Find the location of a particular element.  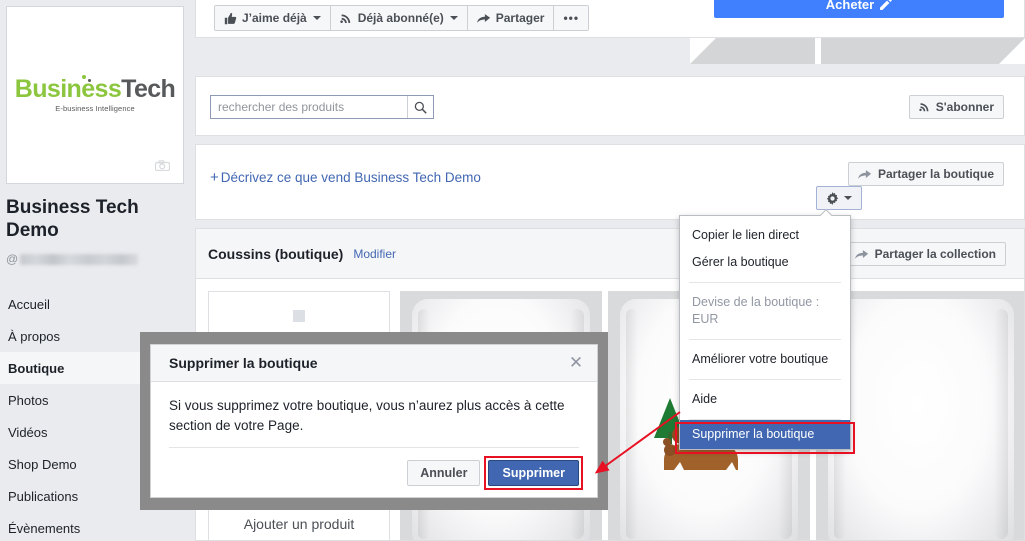

menu-item-help: Aide is located at coordinates (765, 399).